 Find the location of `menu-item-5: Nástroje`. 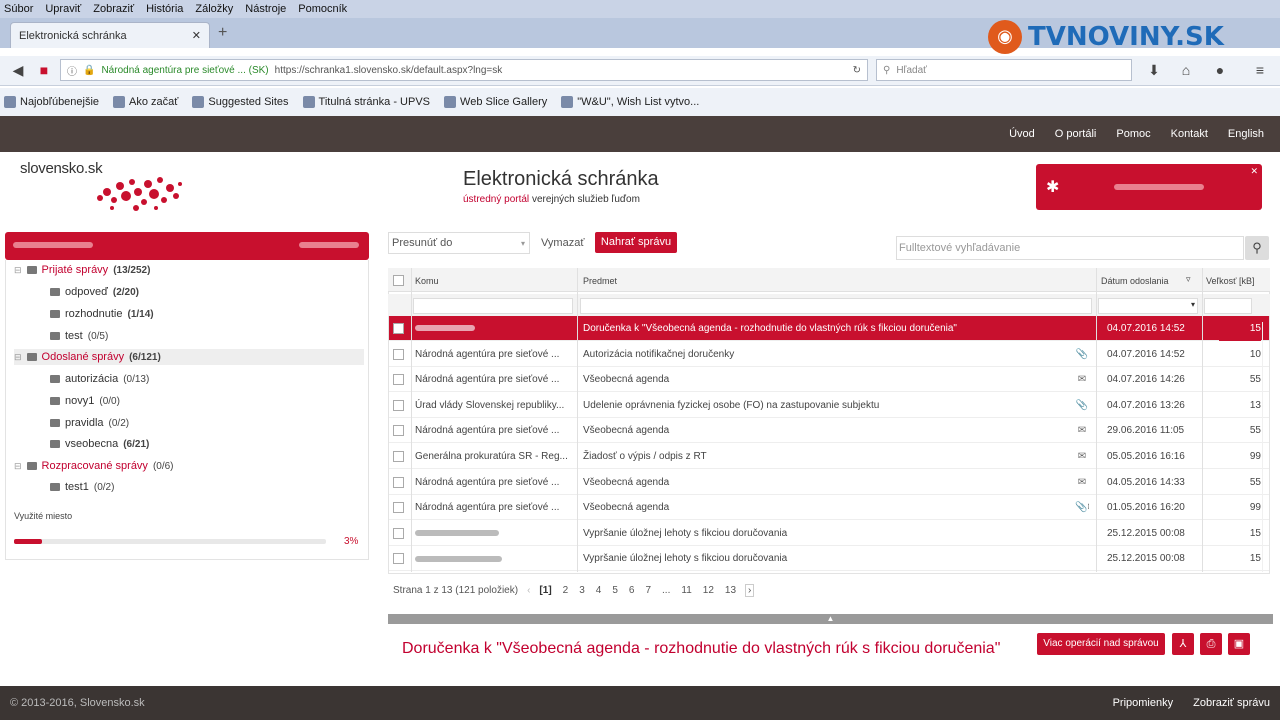

menu-item-5: Nástroje is located at coordinates (265, 9).